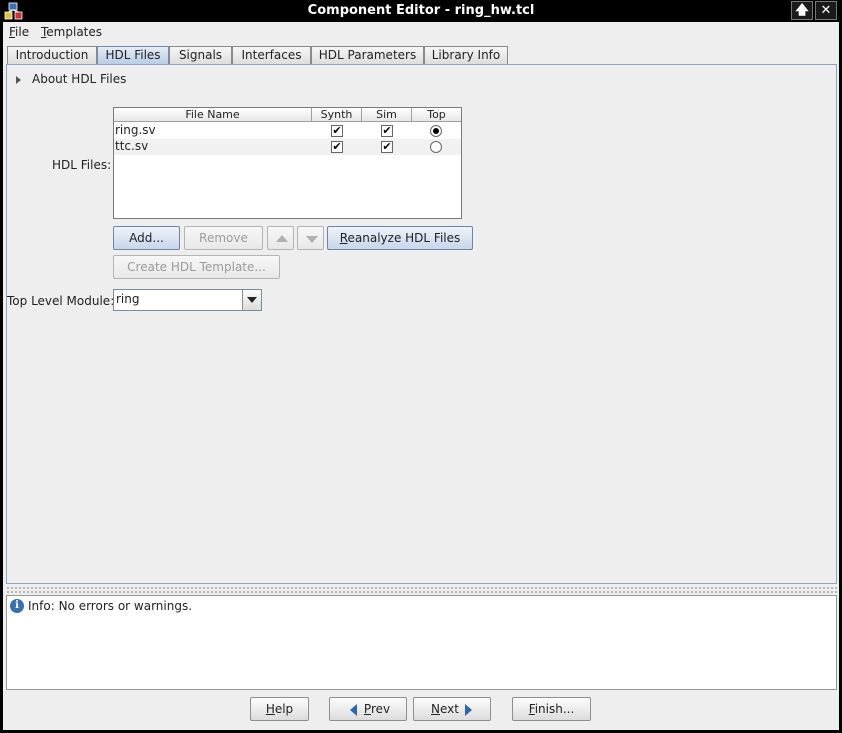 The width and height of the screenshot is (842, 733). I want to click on message-panel: i Info: No errors or warnings., so click(421, 642).